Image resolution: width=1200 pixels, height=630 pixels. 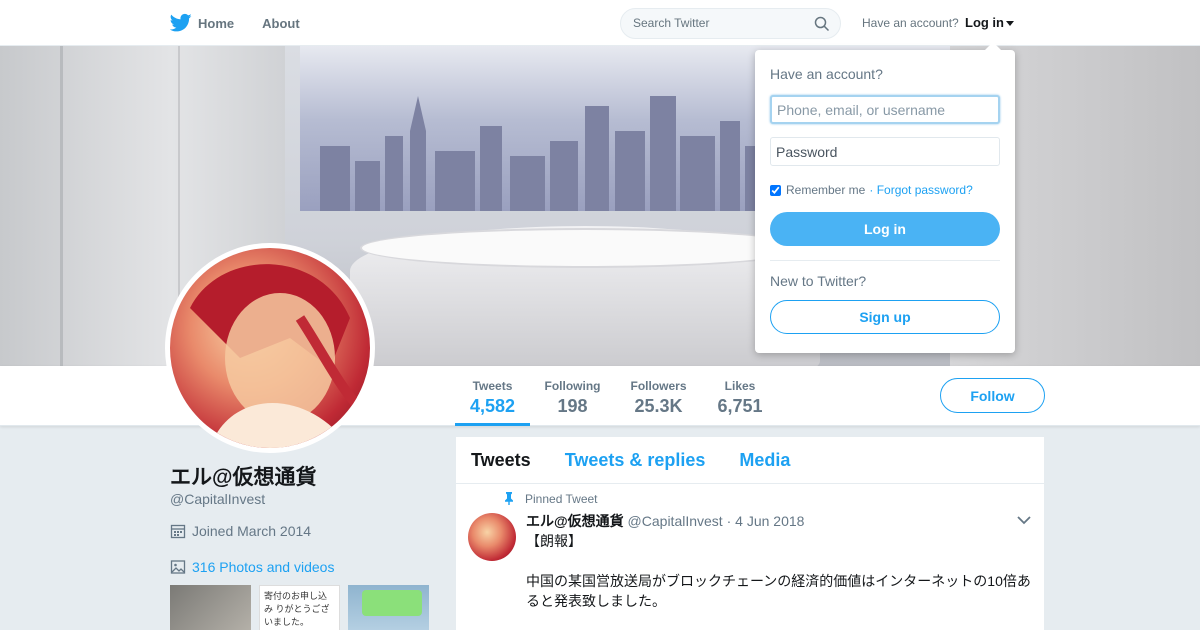 I want to click on chat-bubble-graphic, so click(x=392, y=603).